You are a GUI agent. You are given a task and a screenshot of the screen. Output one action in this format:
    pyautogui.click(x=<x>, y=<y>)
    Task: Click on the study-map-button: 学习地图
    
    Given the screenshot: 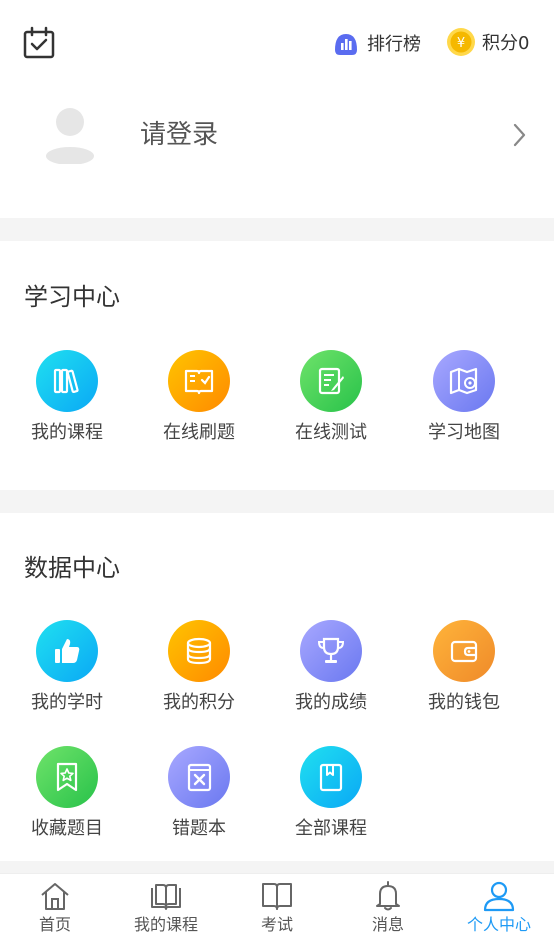 What is the action you would take?
    pyautogui.click(x=464, y=397)
    